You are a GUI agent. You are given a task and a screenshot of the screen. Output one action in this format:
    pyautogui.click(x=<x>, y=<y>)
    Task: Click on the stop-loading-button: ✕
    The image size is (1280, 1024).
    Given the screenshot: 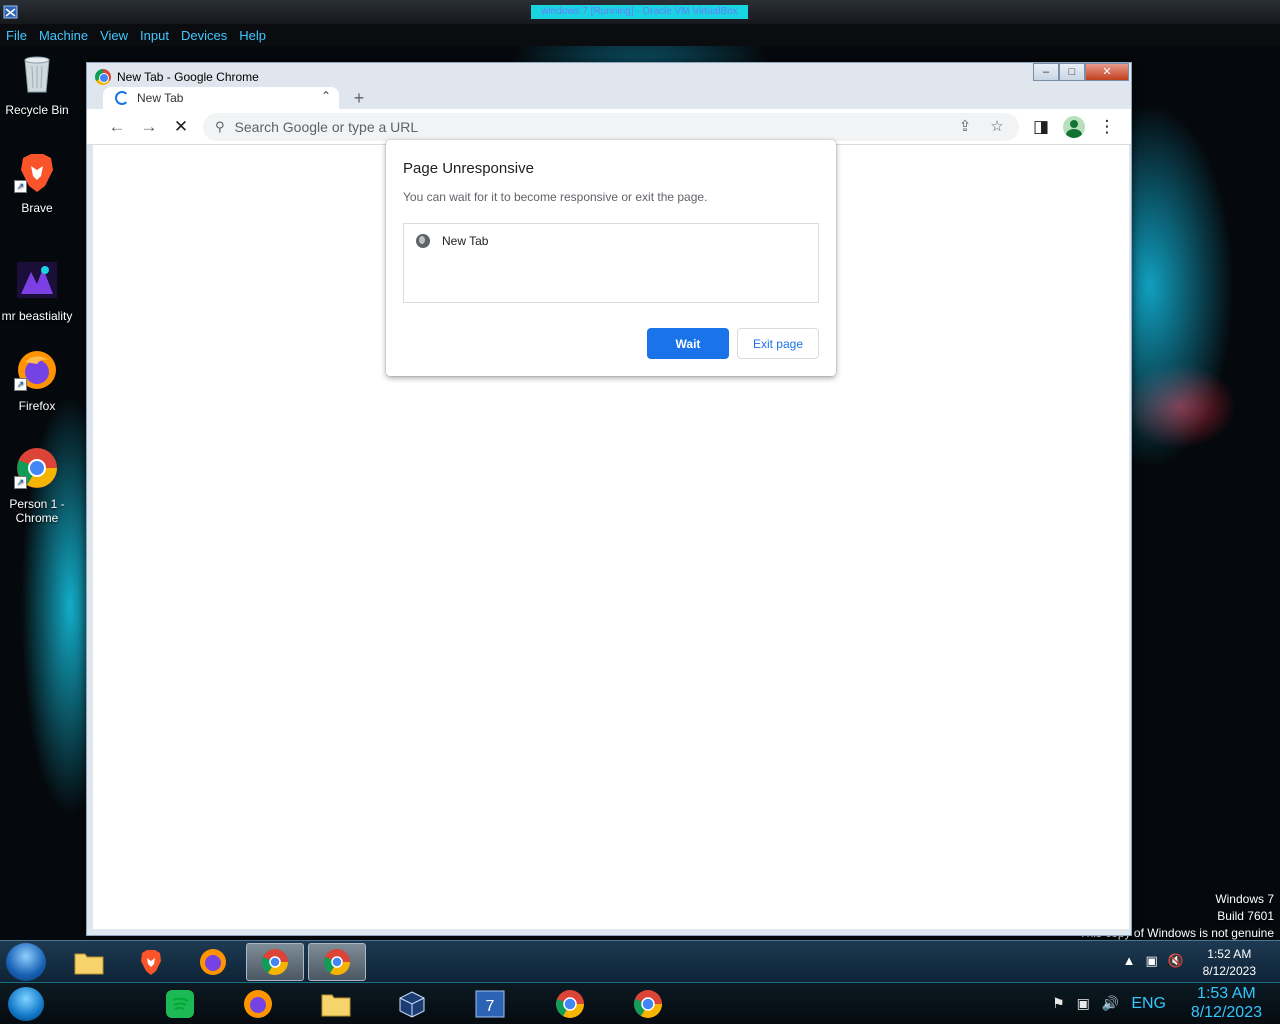 What is the action you would take?
    pyautogui.click(x=181, y=127)
    